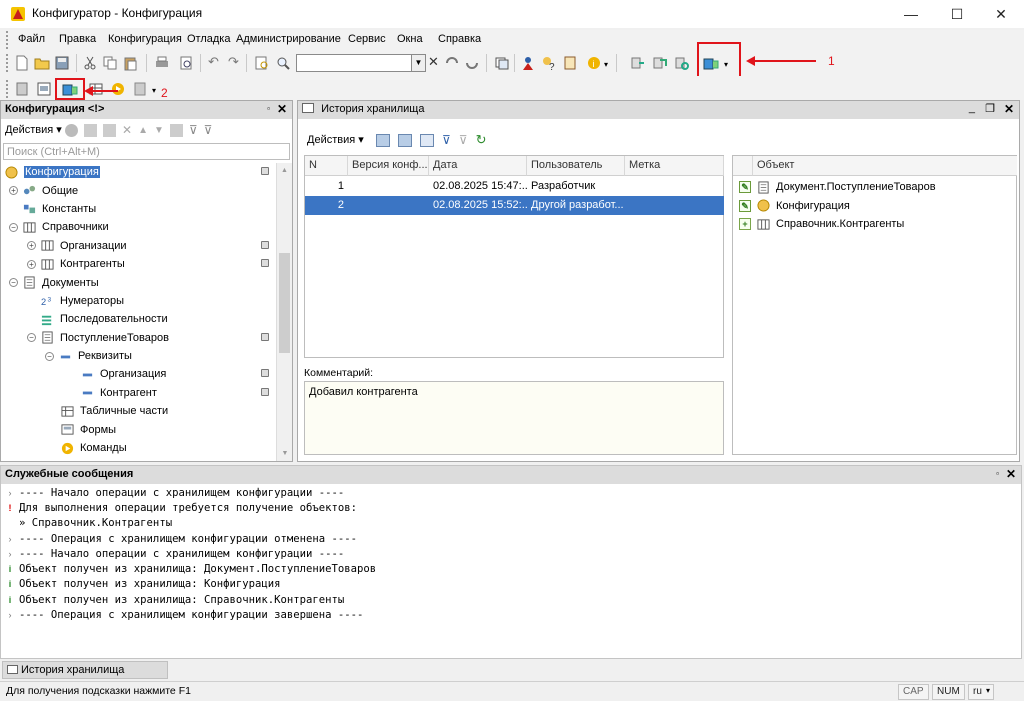  Describe the element at coordinates (1009, 109) in the screenshot. I see `window-close-icon: ✕` at that location.